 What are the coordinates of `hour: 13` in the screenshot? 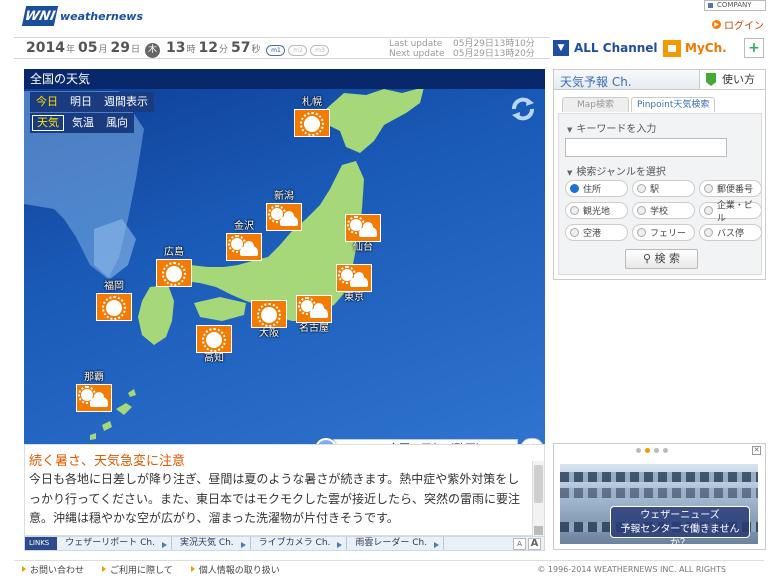 It's located at (175, 48).